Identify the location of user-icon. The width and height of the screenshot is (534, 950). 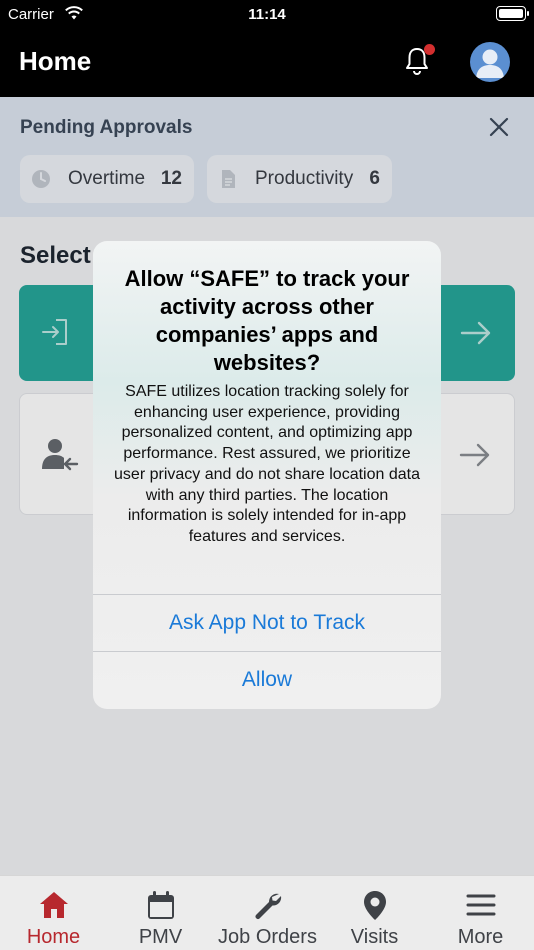
(490, 63).